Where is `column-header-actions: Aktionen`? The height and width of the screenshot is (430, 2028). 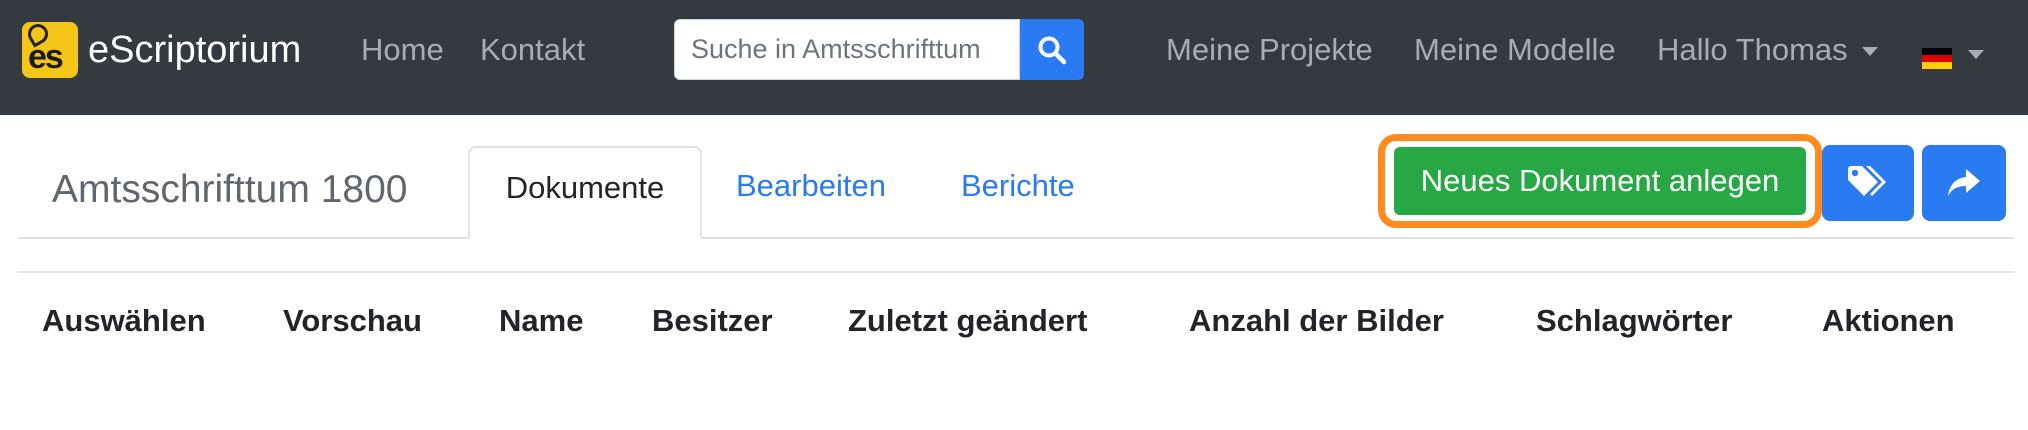
column-header-actions: Aktionen is located at coordinates (1888, 320).